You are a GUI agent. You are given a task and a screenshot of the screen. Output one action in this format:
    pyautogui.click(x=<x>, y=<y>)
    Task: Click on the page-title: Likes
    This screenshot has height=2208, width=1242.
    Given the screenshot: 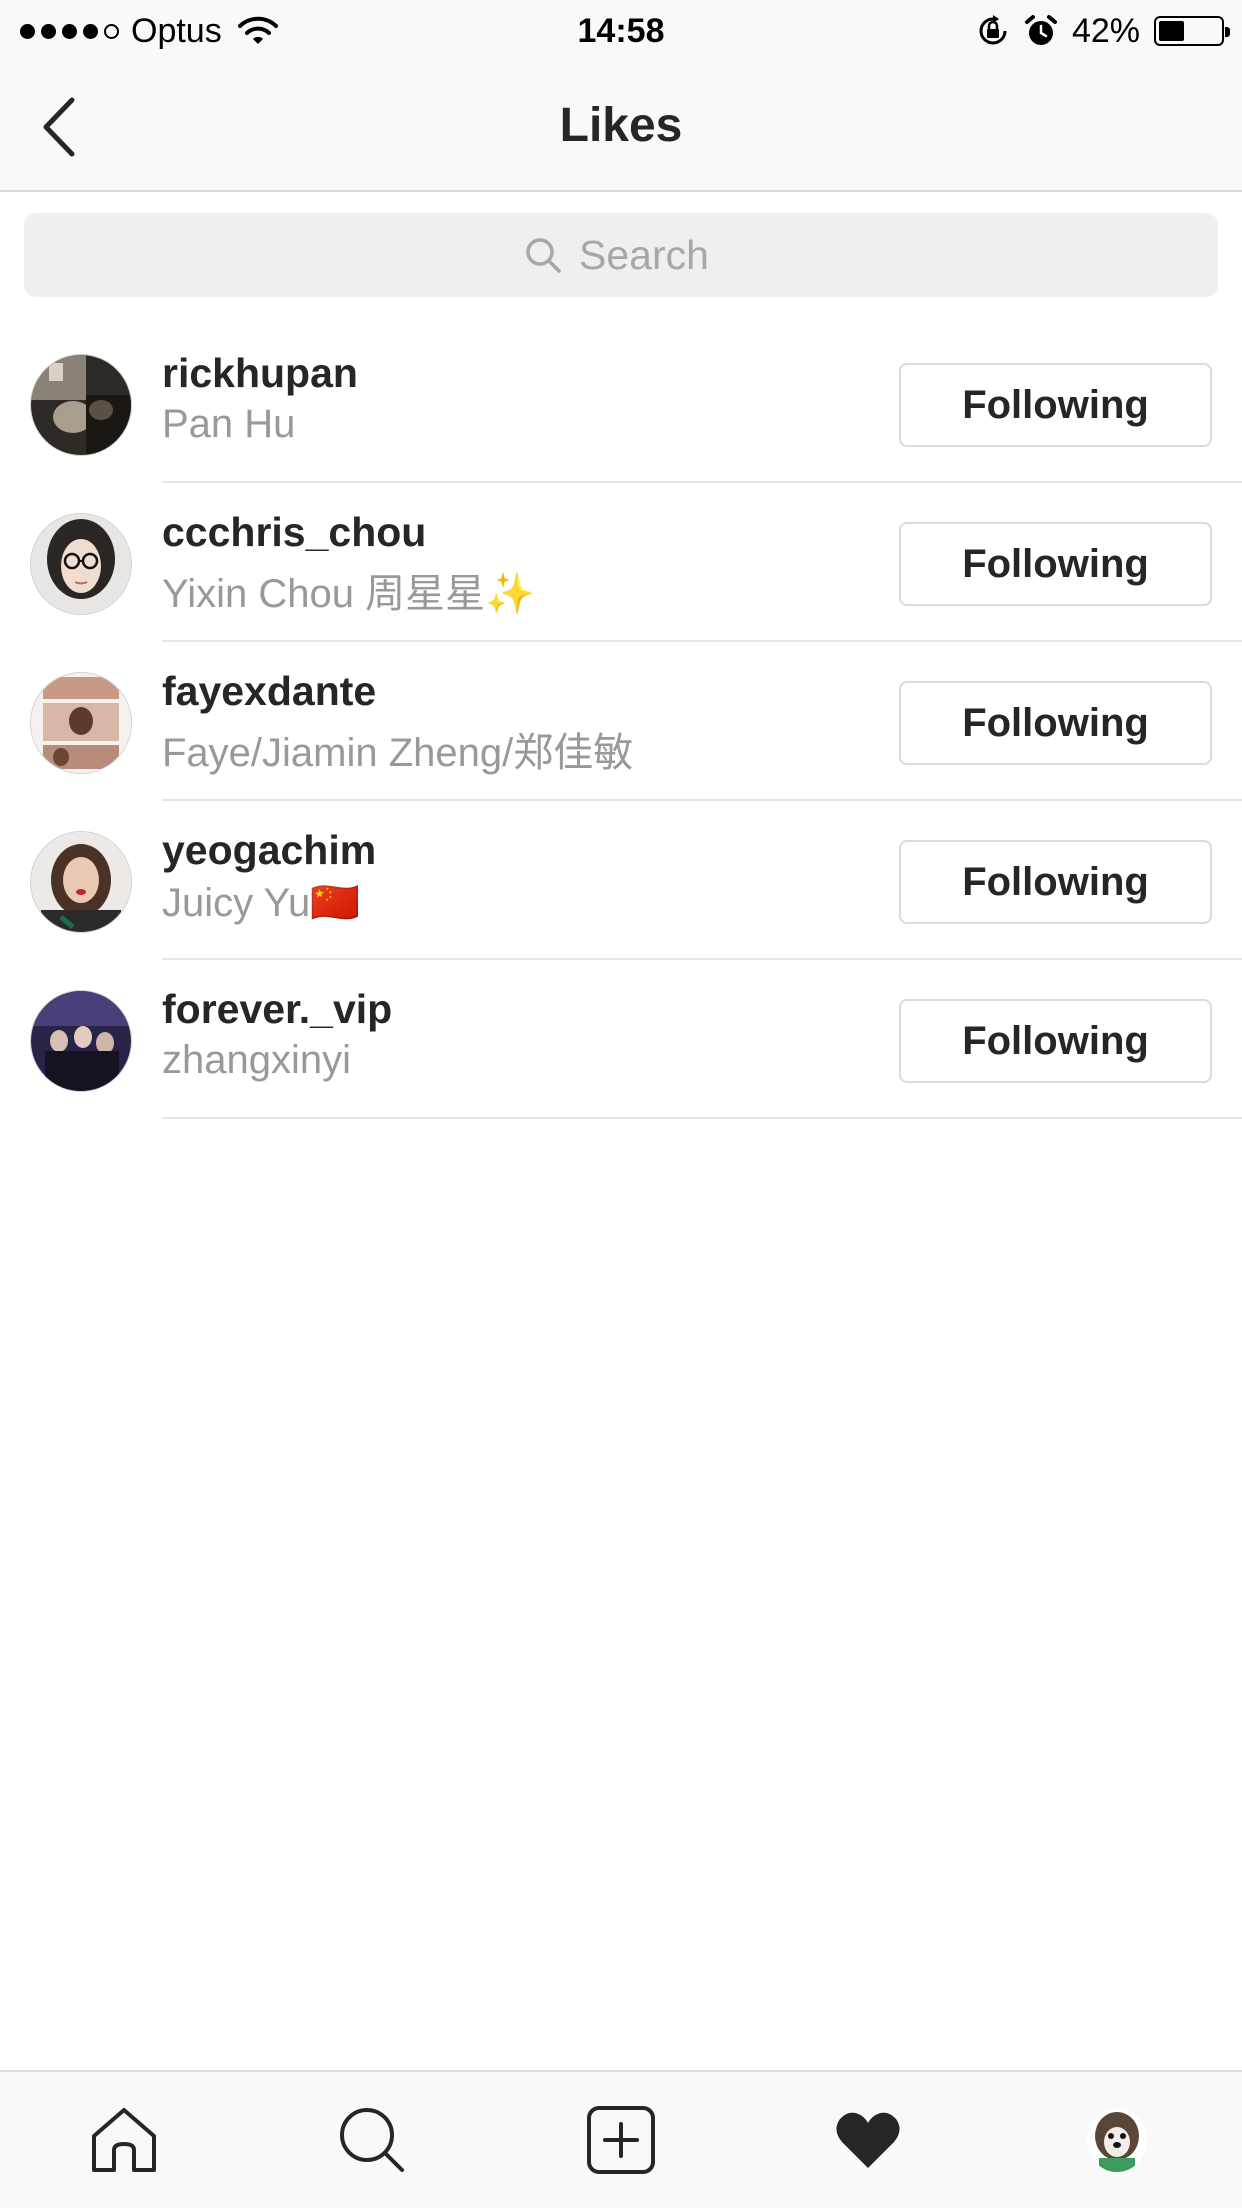 What is the action you would take?
    pyautogui.click(x=621, y=125)
    